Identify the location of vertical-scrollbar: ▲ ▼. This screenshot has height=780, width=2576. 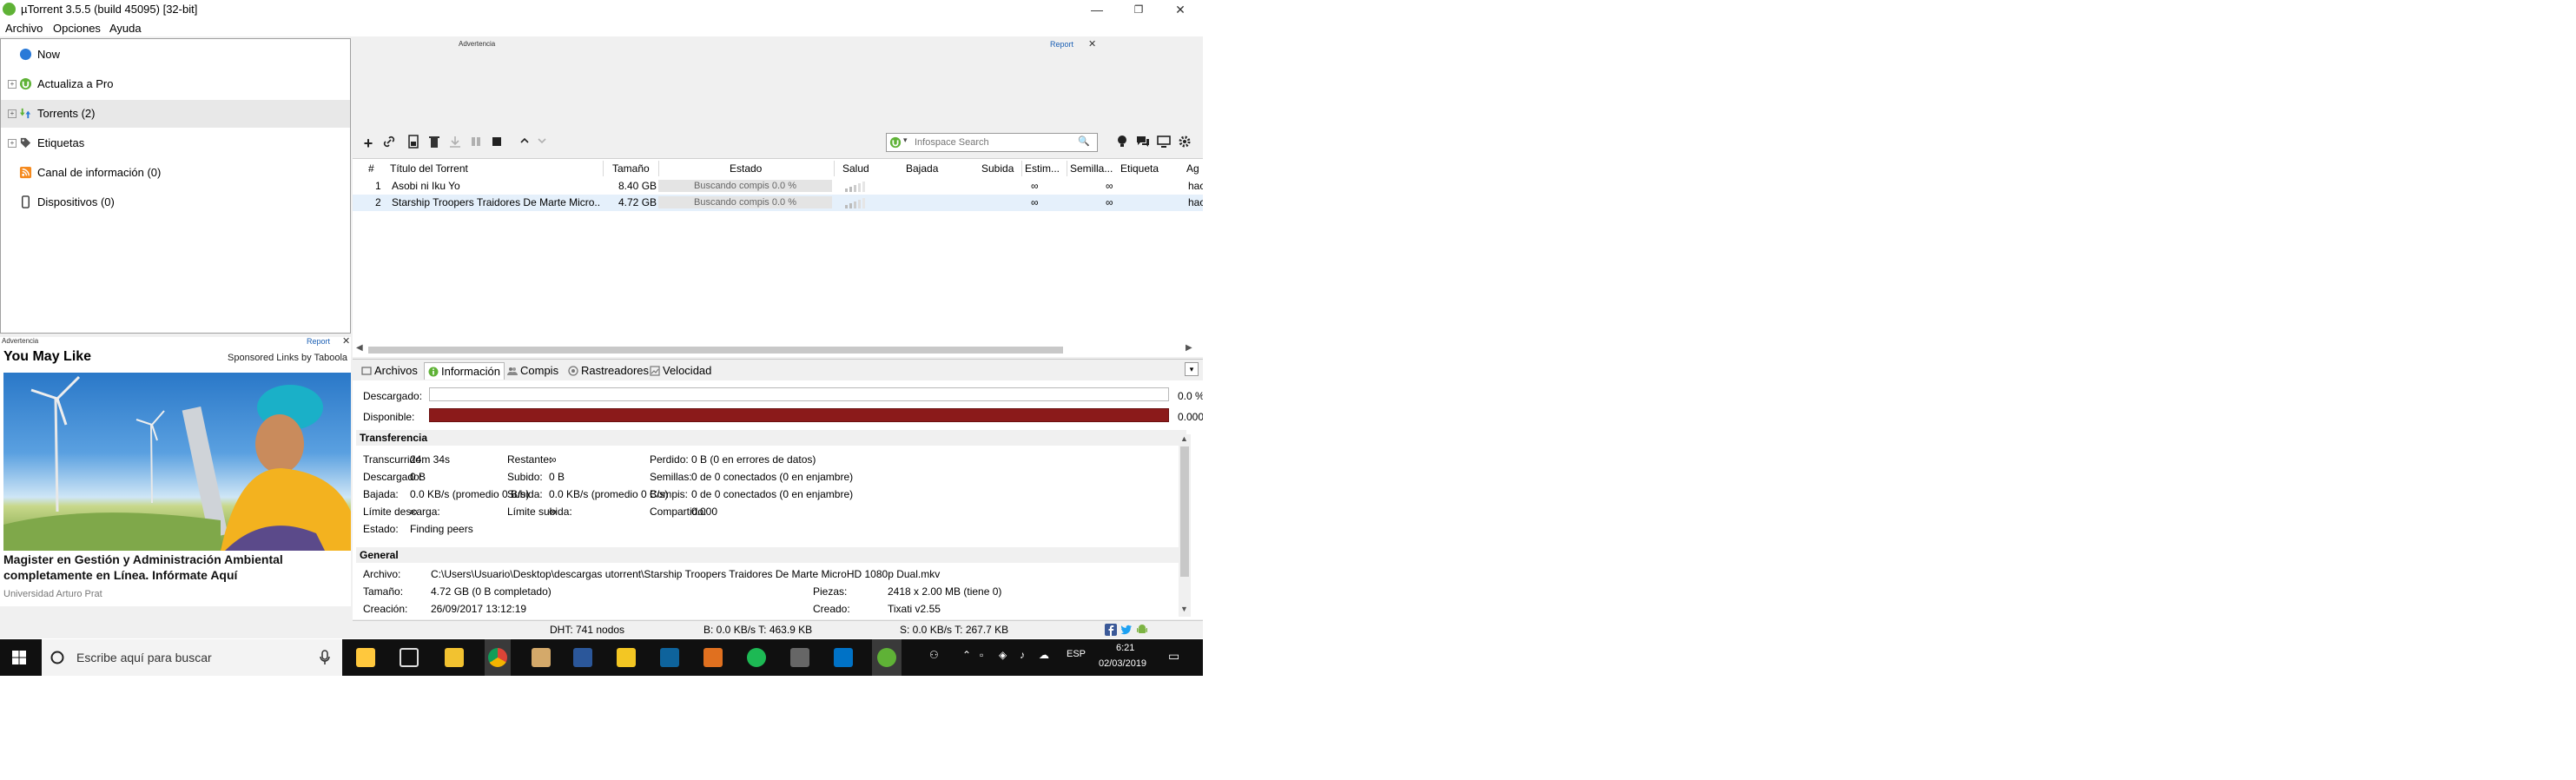
(1185, 525).